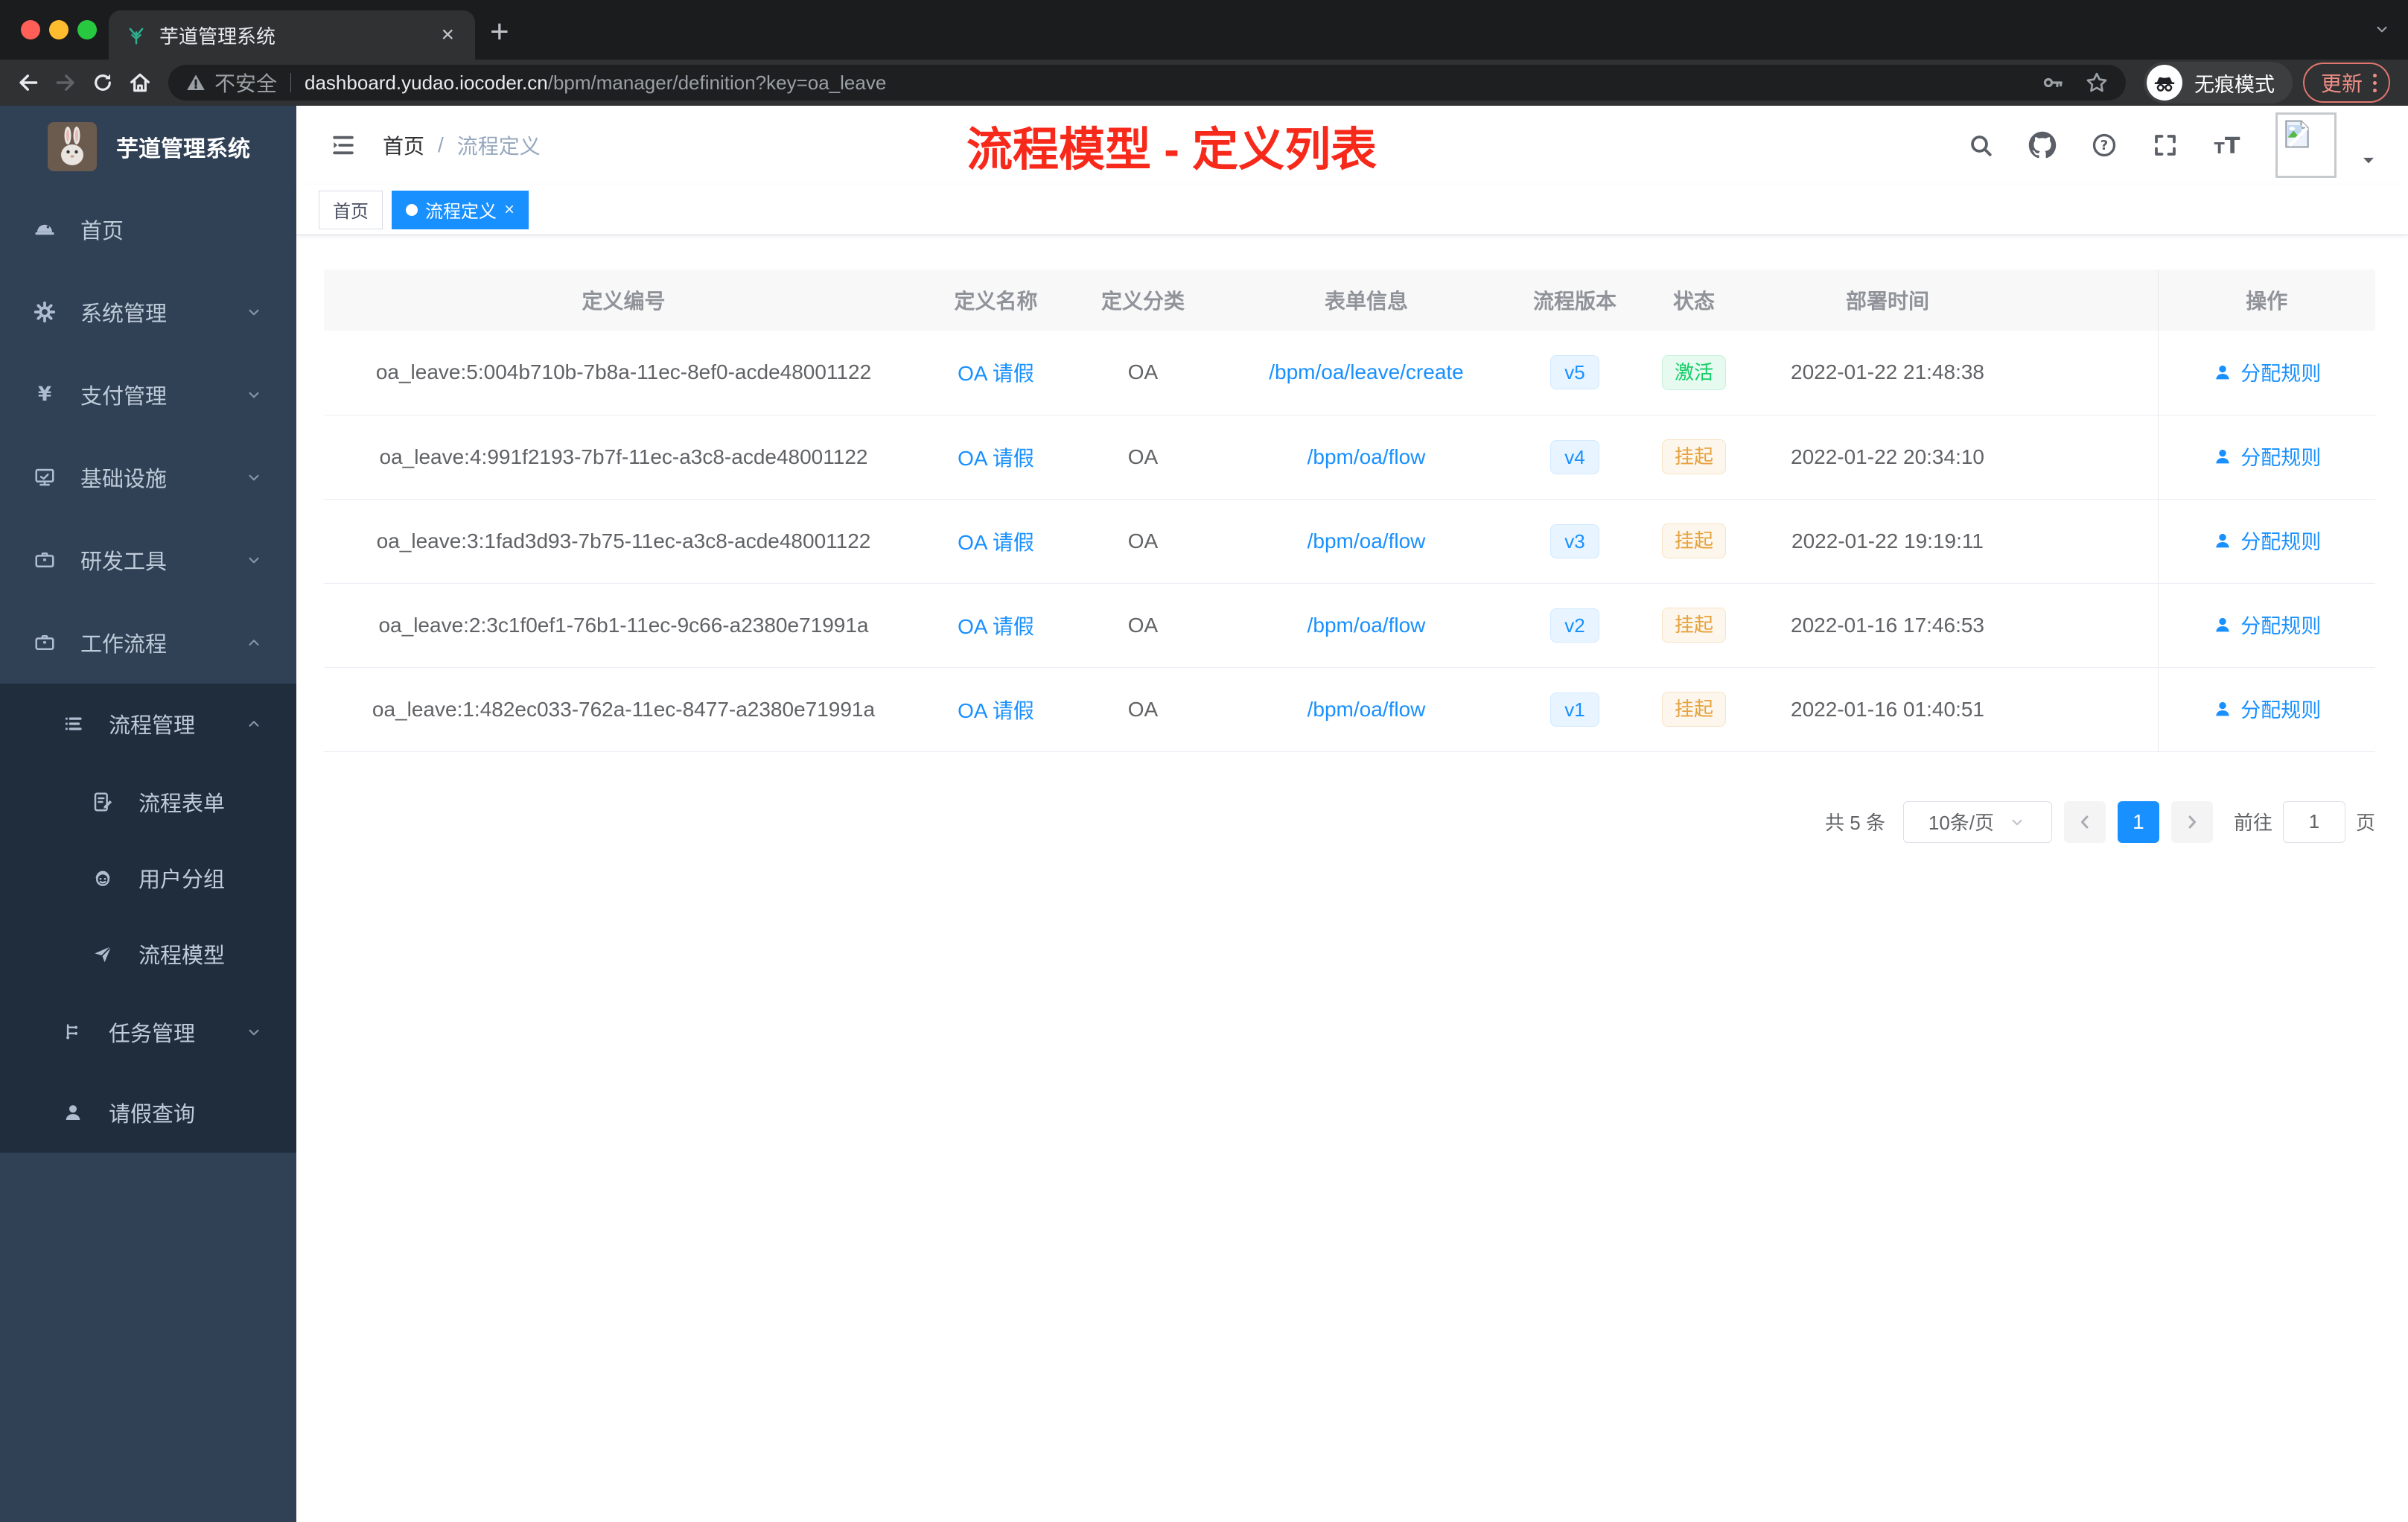 This screenshot has width=2408, height=1522. Describe the element at coordinates (2368, 160) in the screenshot. I see `avatar-caret-down-icon` at that location.